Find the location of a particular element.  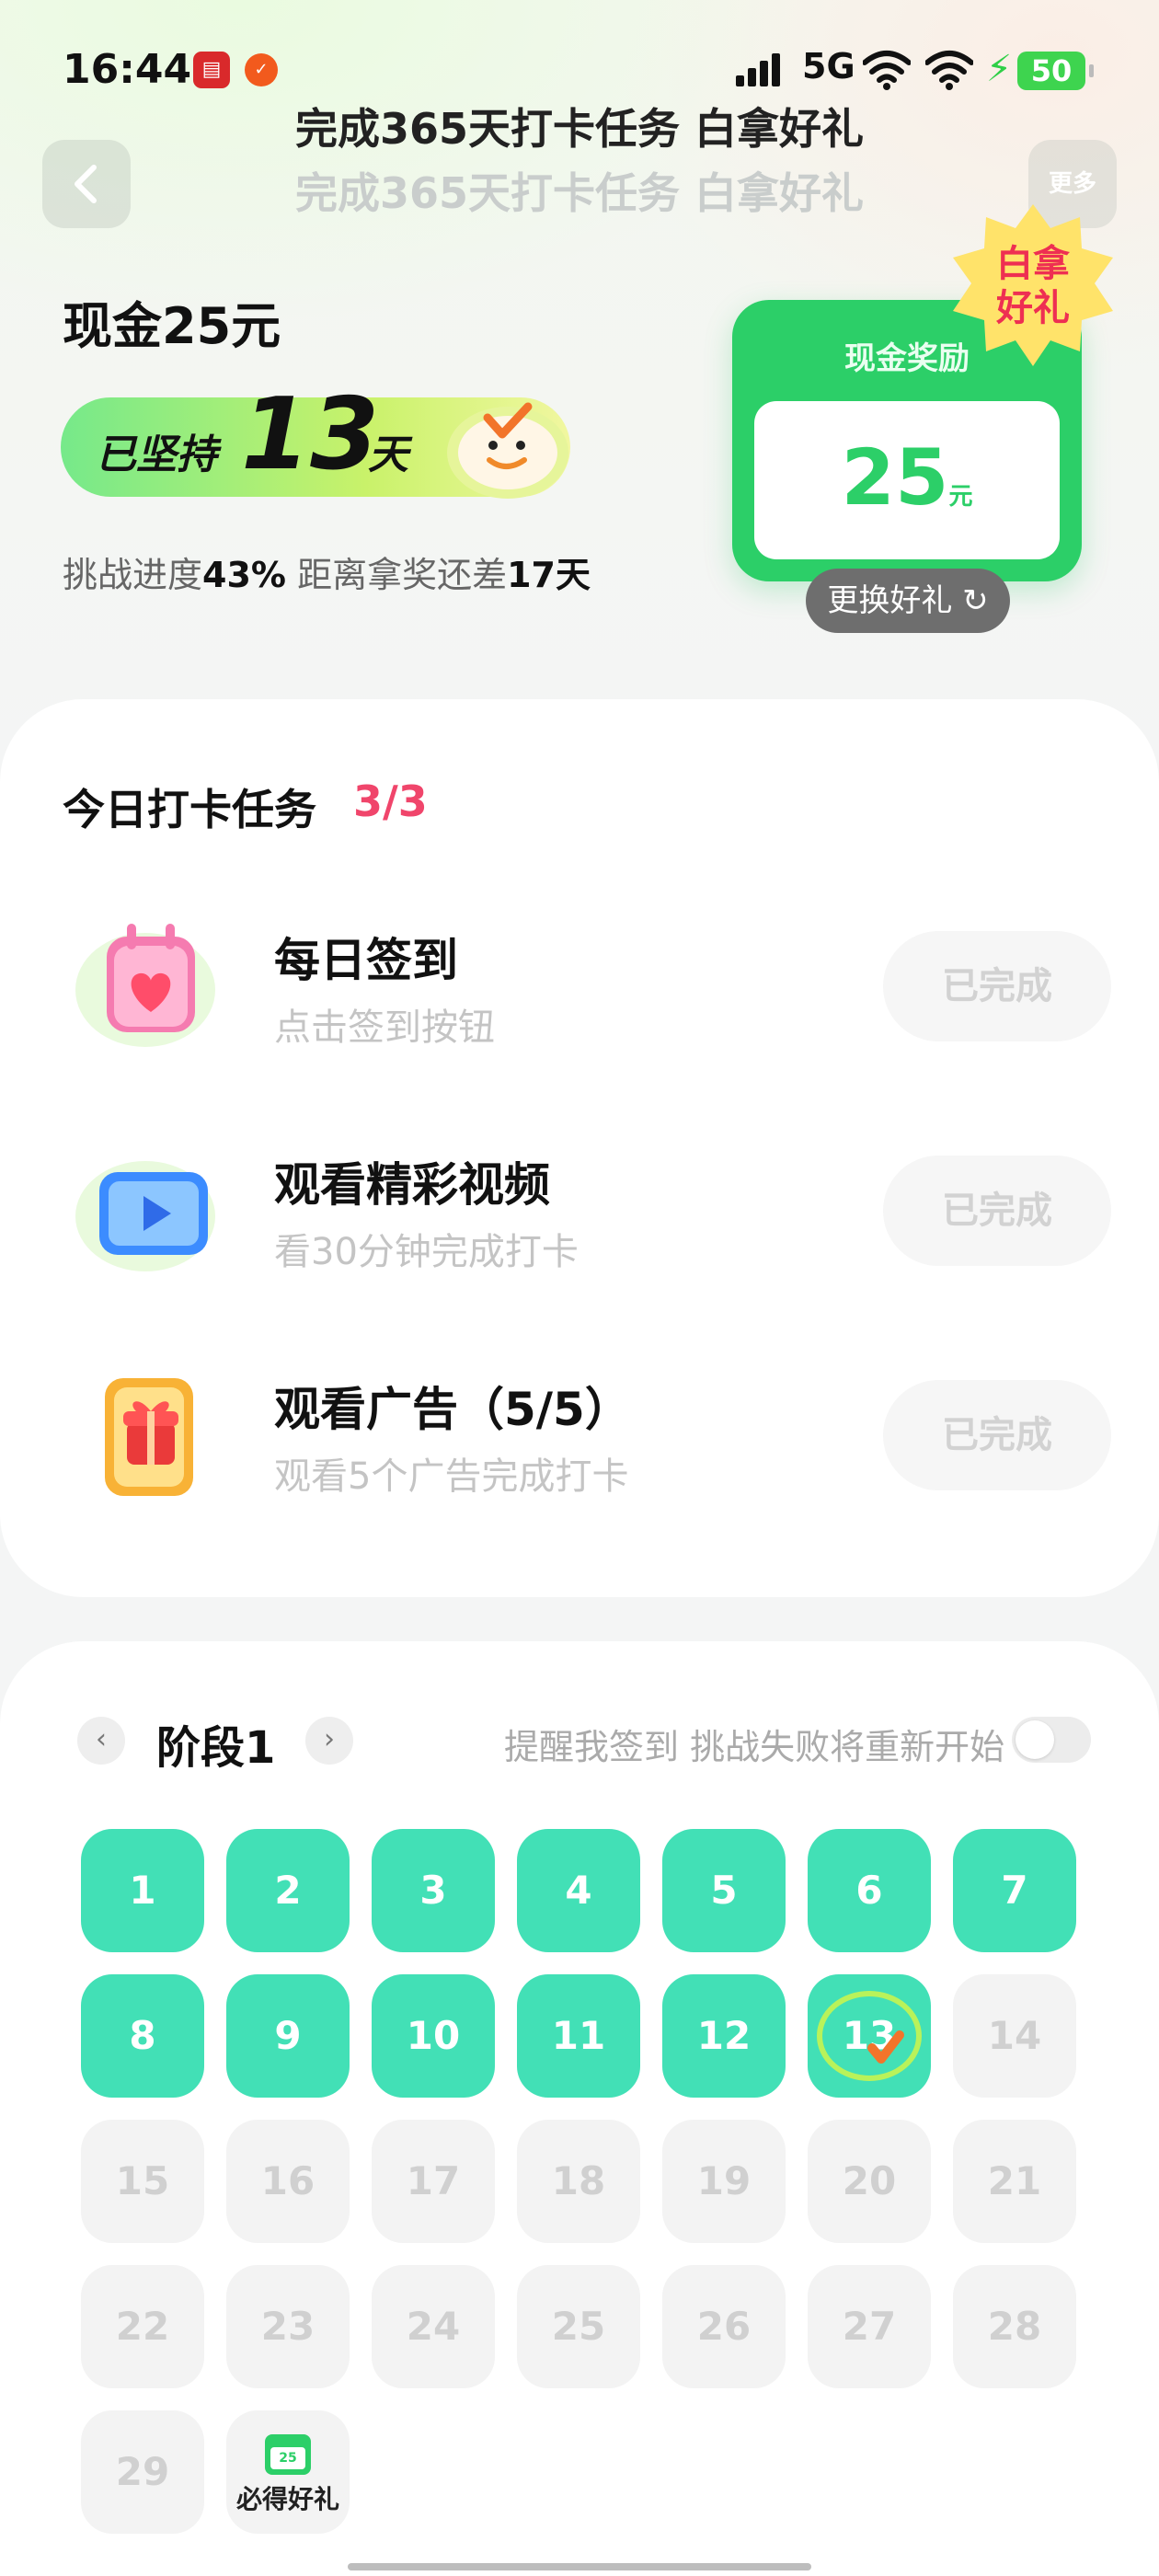

day-number: 6 is located at coordinates (869, 1890).